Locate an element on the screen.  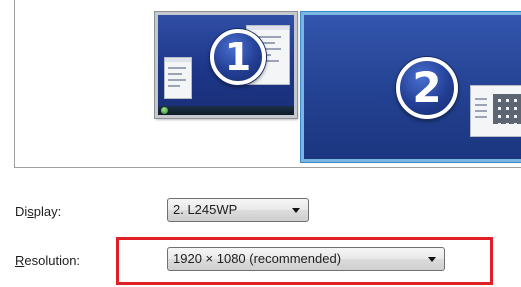
monitor-1-number-badge: 1 is located at coordinates (238, 57).